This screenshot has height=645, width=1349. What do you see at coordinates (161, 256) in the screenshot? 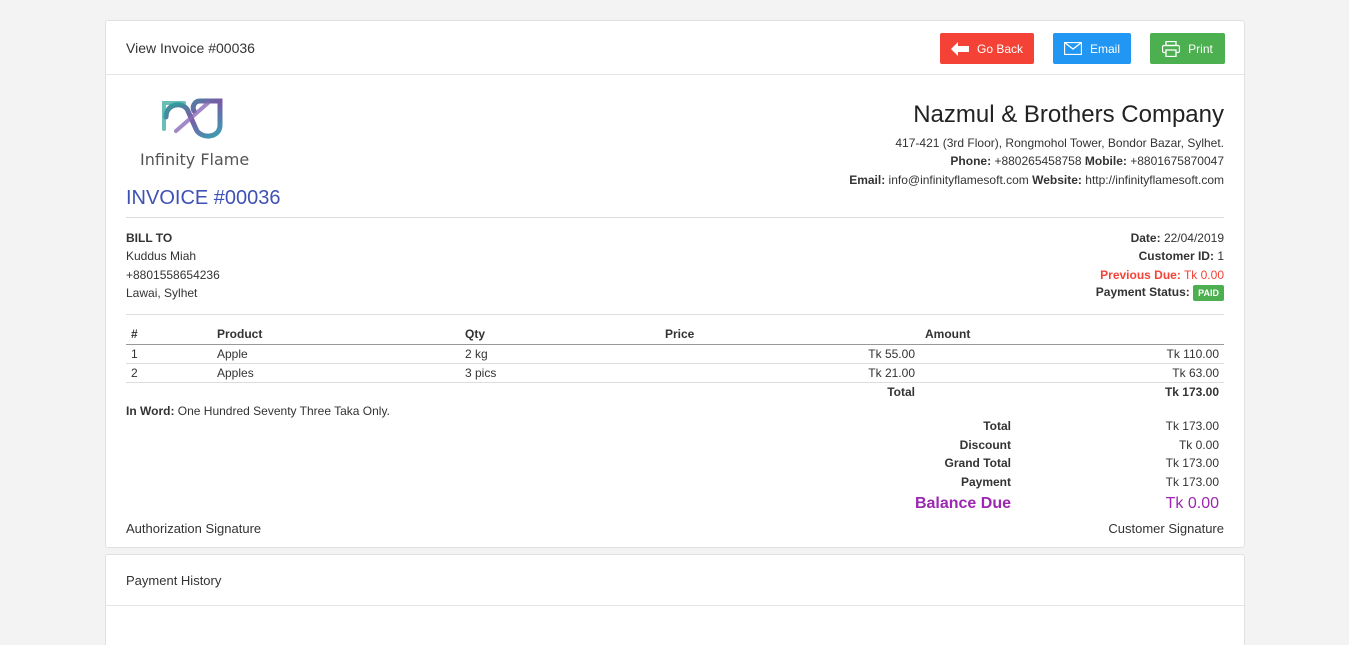
I see `bill-to-name: Kuddus Miah` at bounding box center [161, 256].